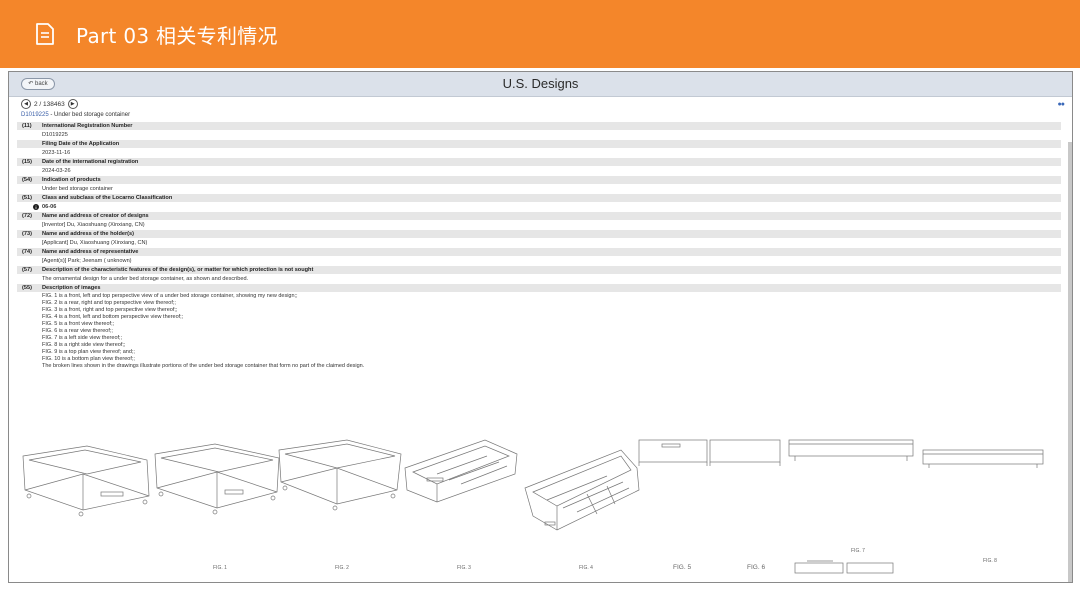 Image resolution: width=1080 pixels, height=605 pixels. I want to click on ellipsis-icon: ●●, so click(1062, 104).